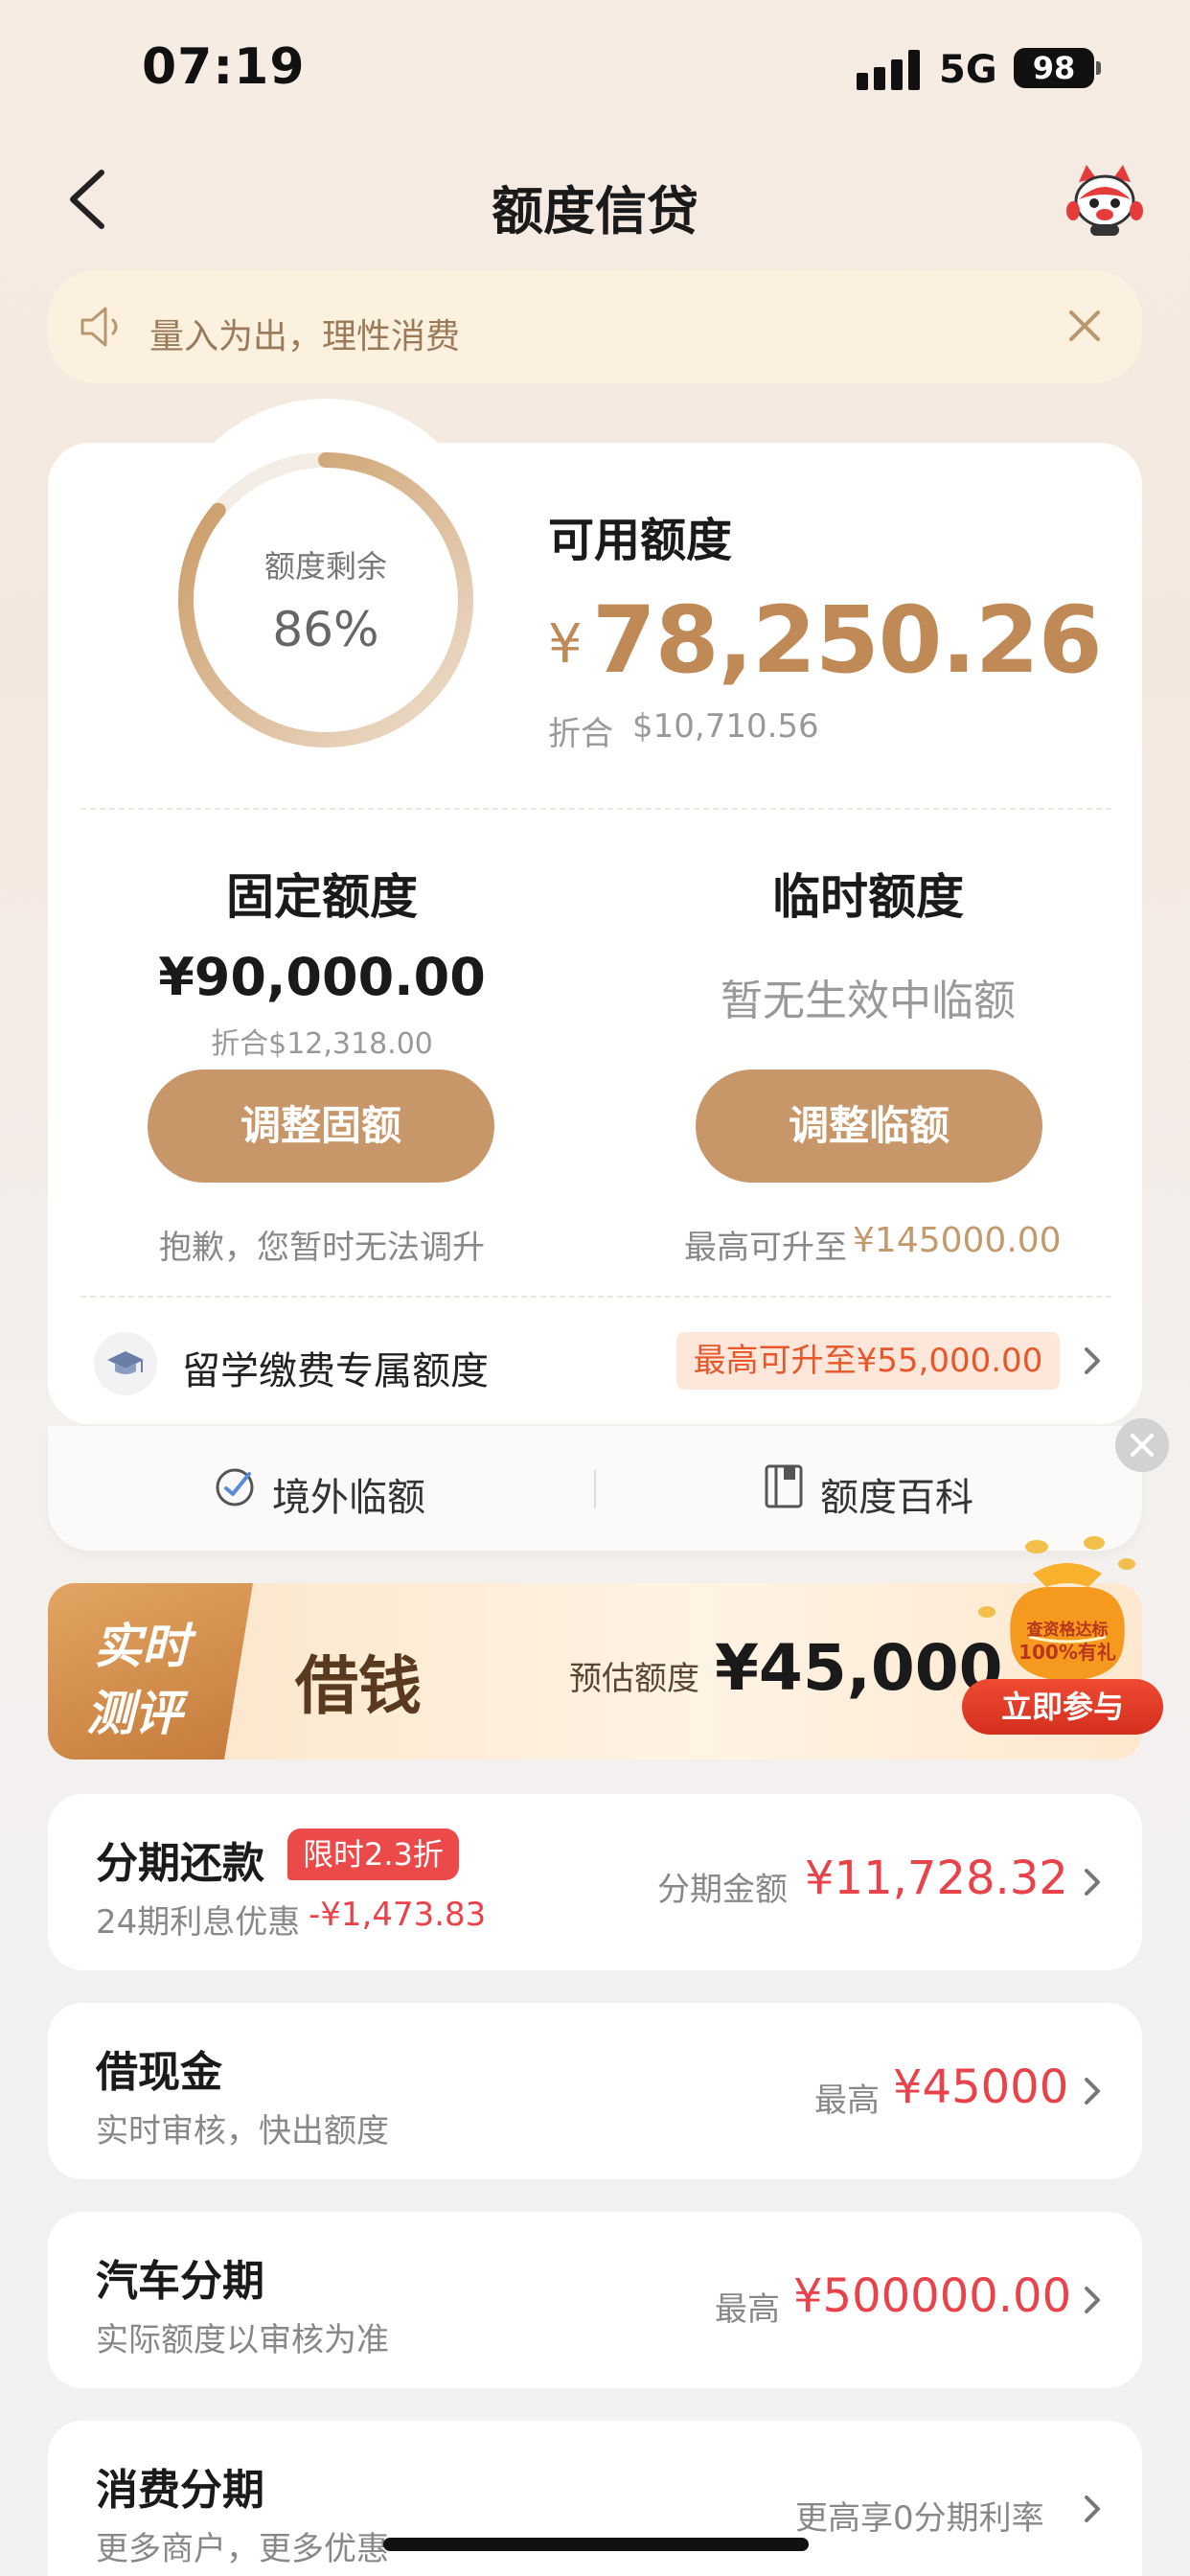 Image resolution: width=1190 pixels, height=2576 pixels. I want to click on speaker-icon, so click(103, 327).